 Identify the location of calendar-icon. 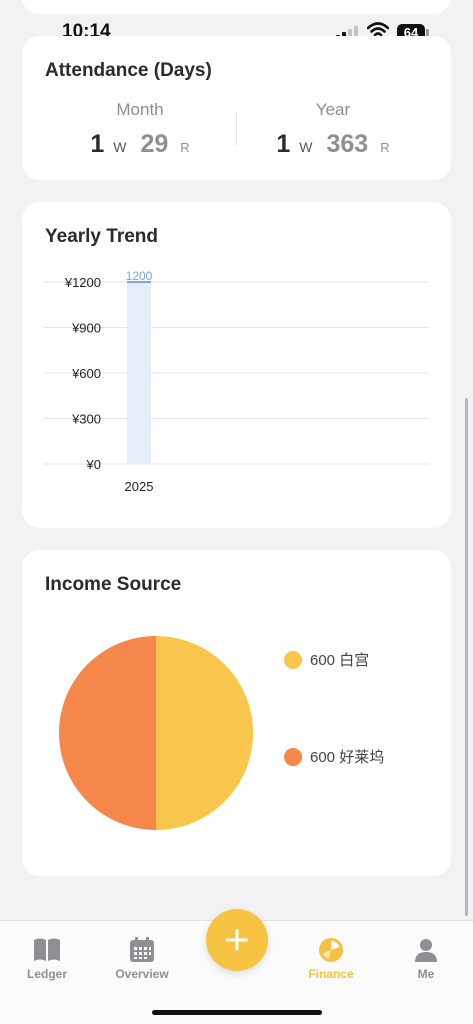
(142, 949).